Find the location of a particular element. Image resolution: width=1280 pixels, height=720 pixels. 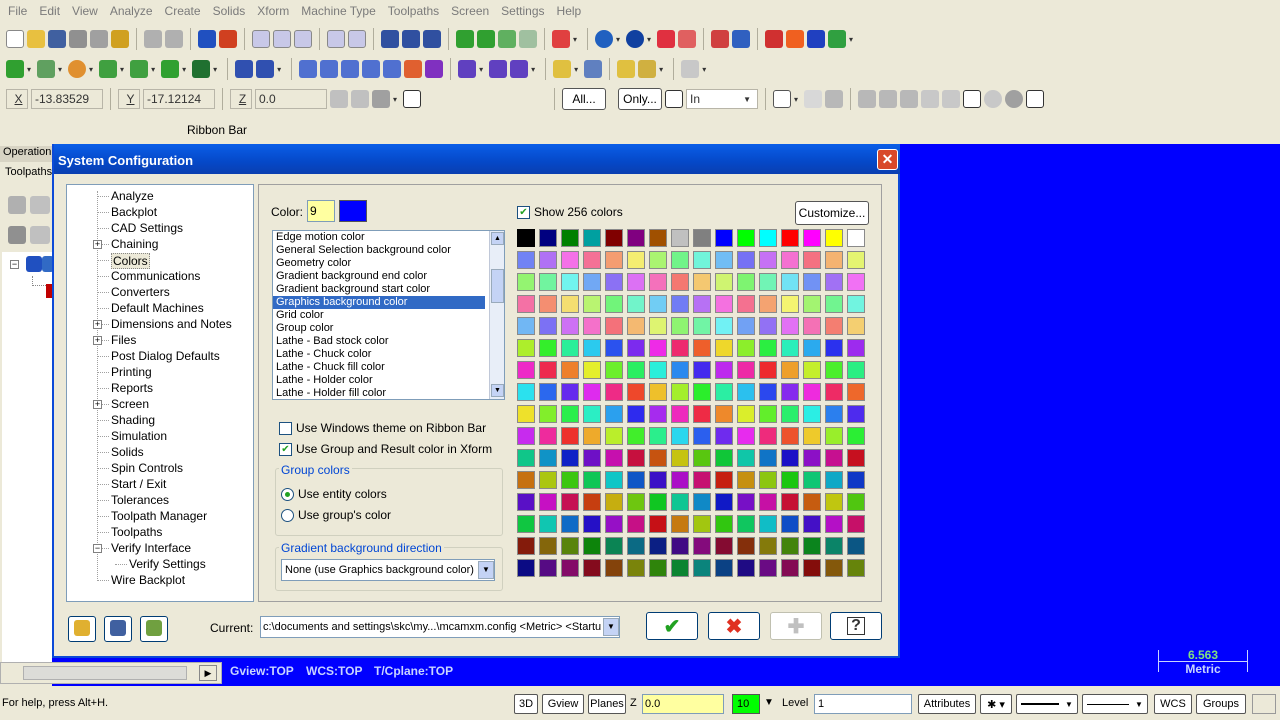

wcs-button: WCS is located at coordinates (1173, 704).